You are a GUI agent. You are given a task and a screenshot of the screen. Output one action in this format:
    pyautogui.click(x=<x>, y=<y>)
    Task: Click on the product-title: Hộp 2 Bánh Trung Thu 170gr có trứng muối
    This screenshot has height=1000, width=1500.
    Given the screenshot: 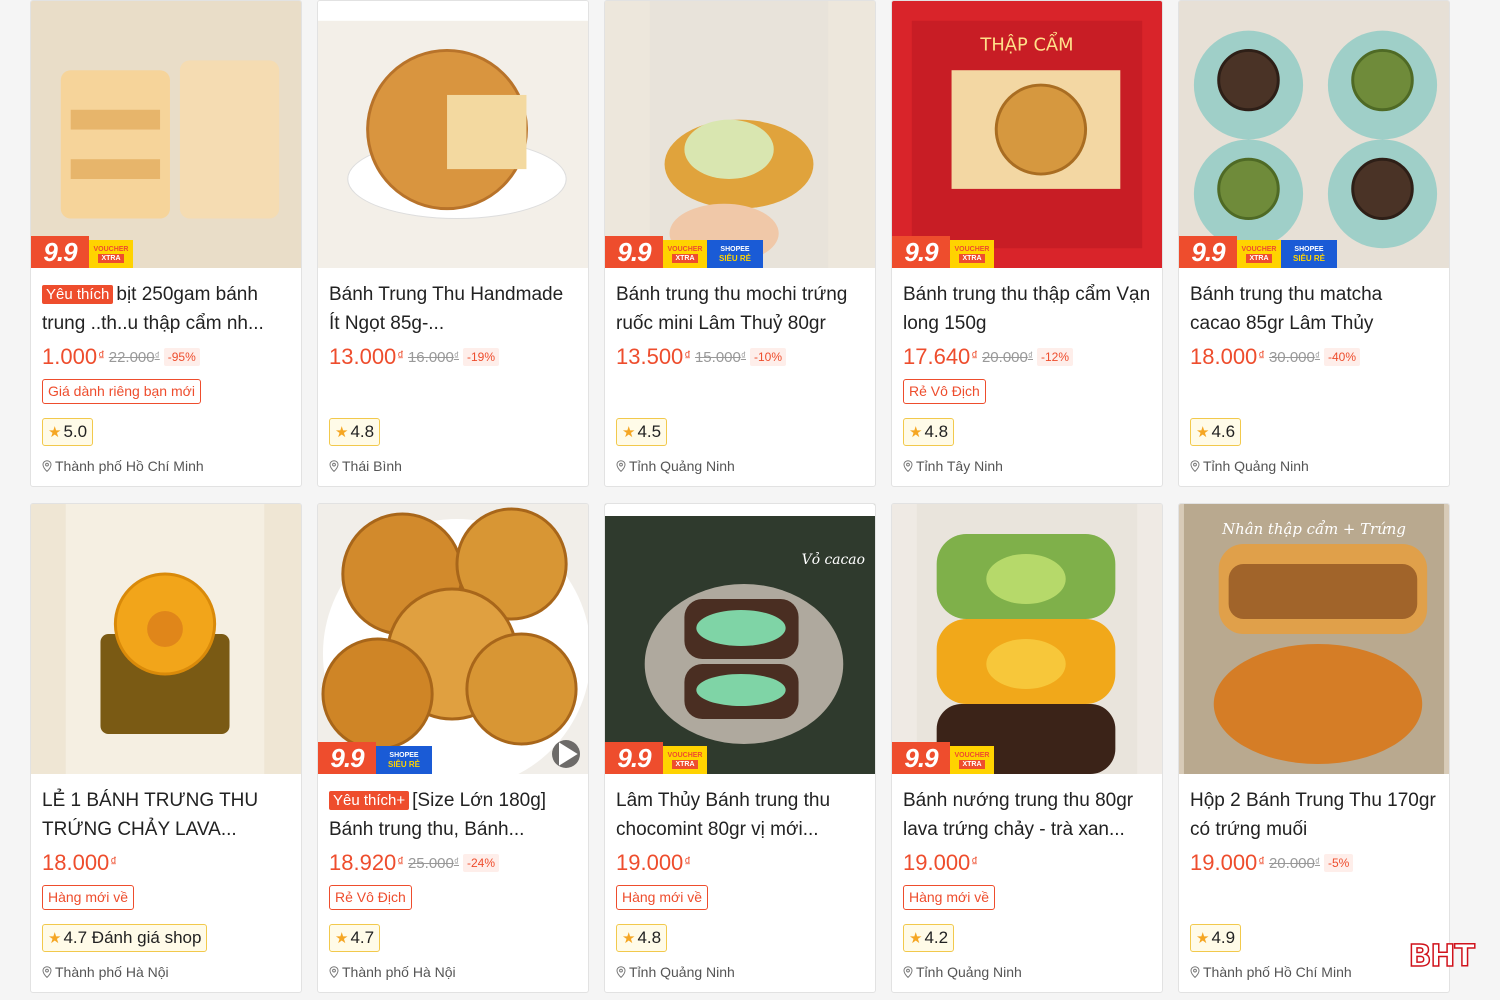 What is the action you would take?
    pyautogui.click(x=1314, y=815)
    